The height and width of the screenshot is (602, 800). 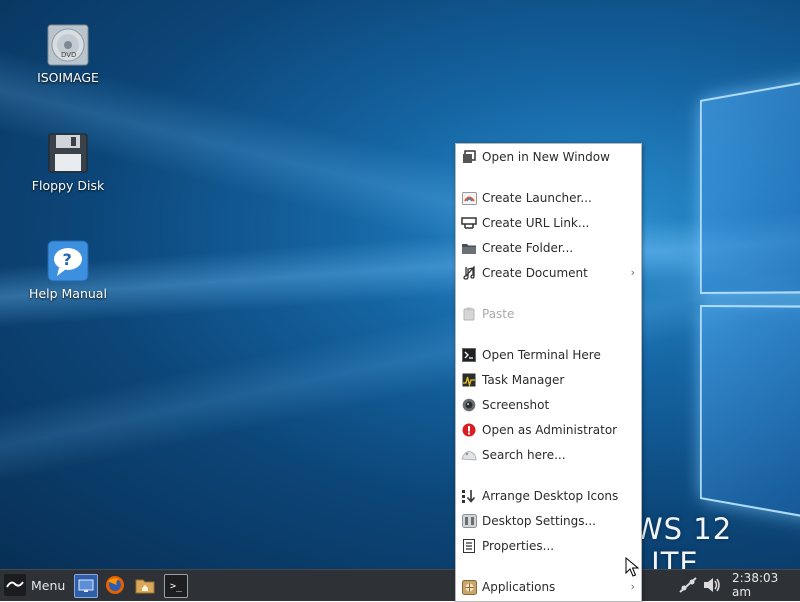 I want to click on applications-icon, so click(x=469, y=587).